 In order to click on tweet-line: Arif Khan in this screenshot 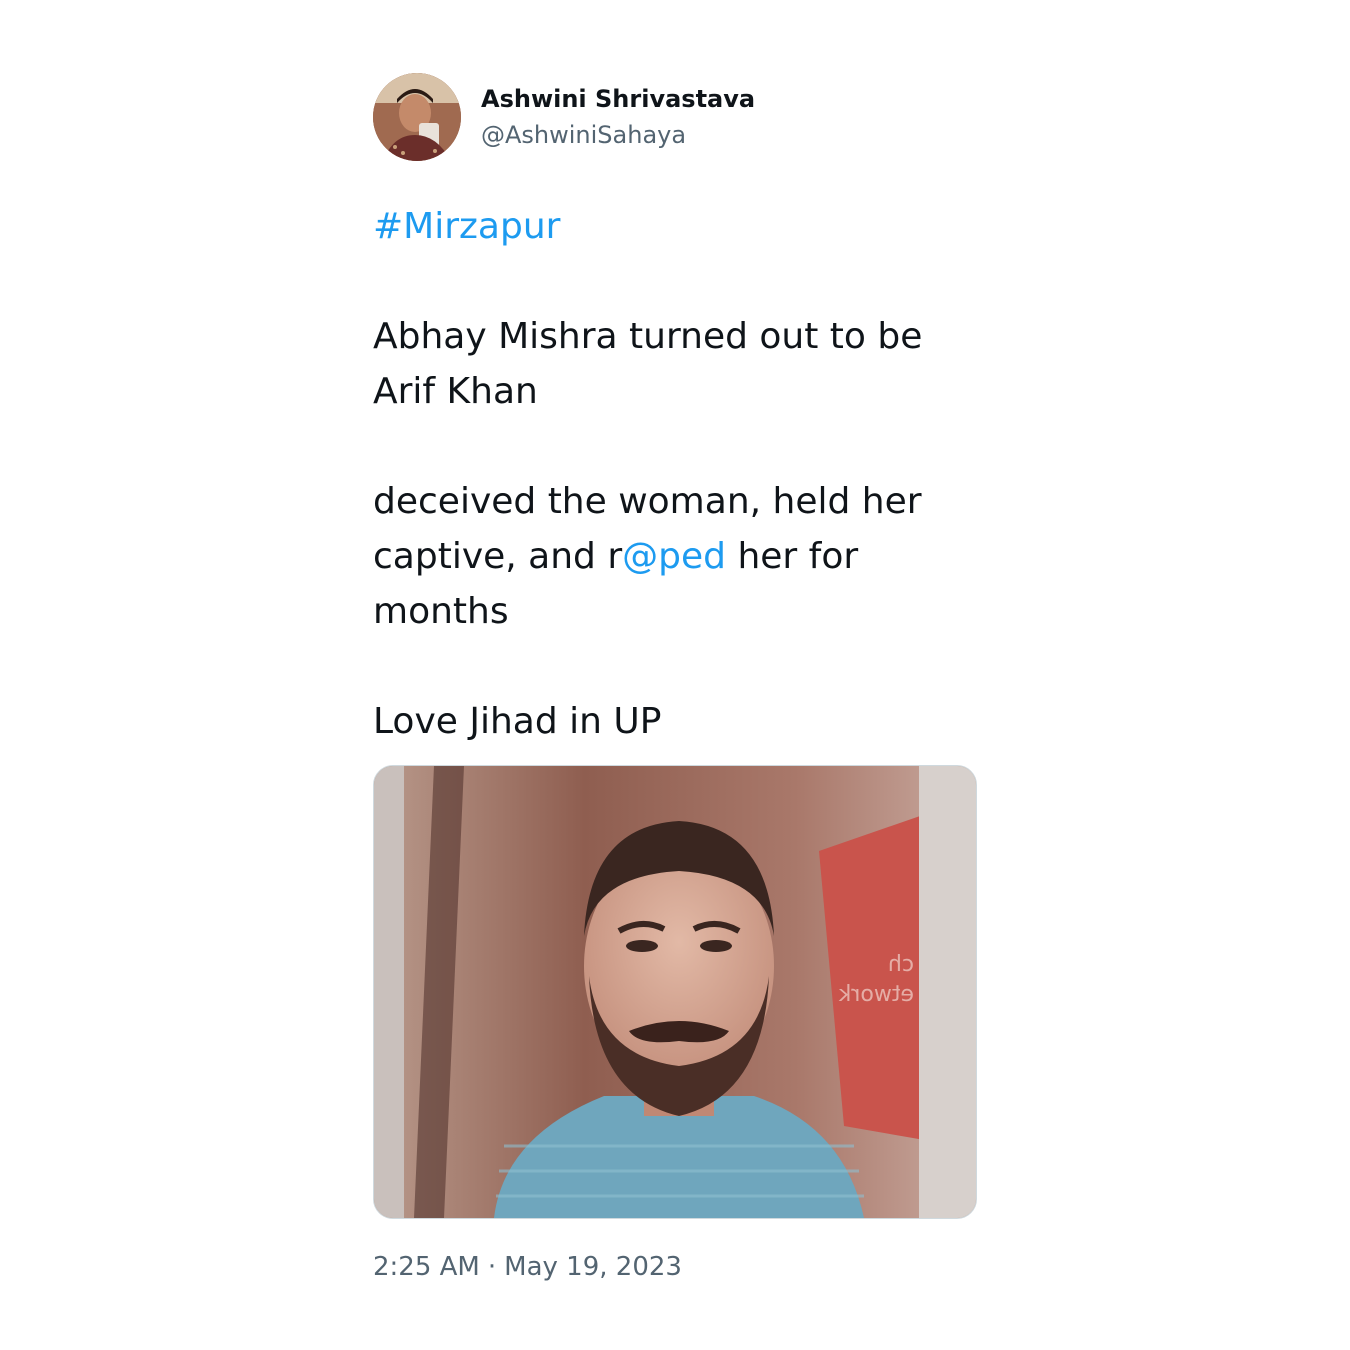, I will do `click(455, 391)`.